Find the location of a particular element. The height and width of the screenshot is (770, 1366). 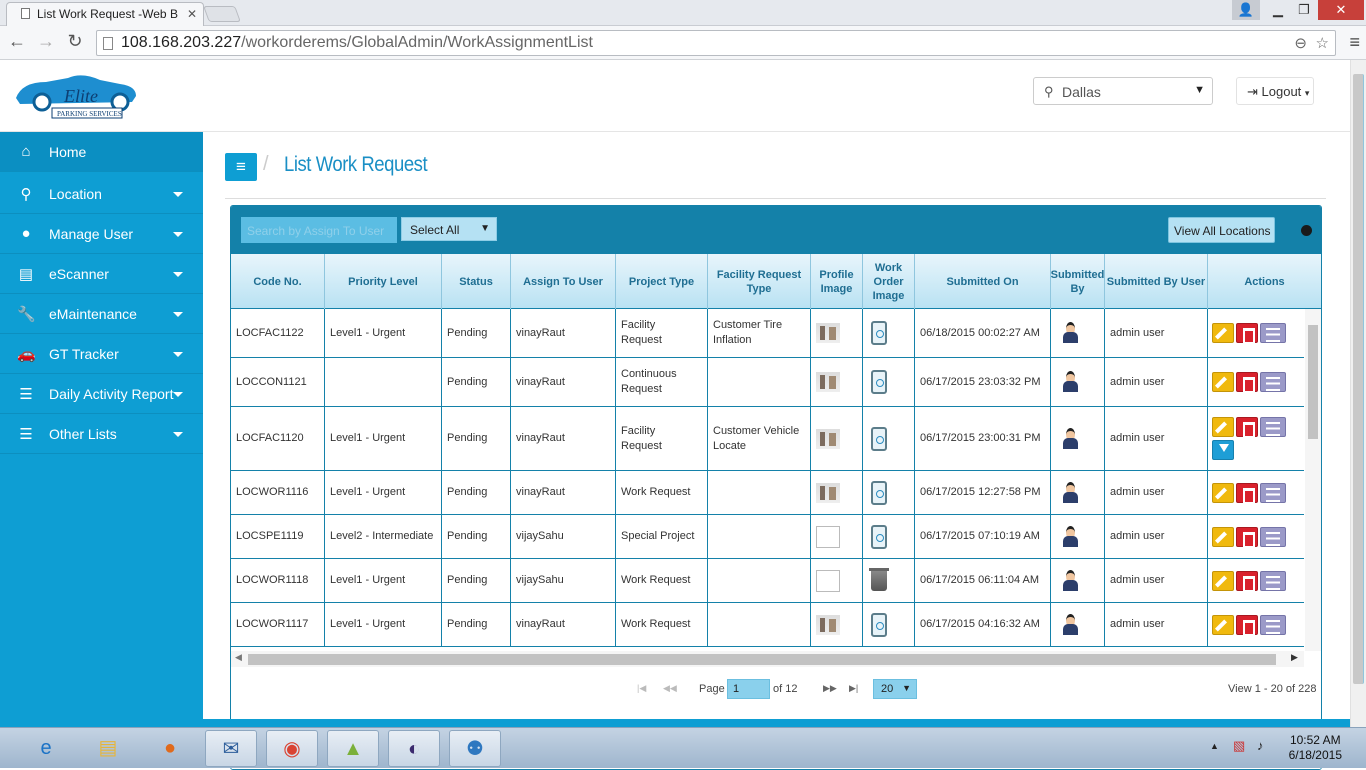

menu-toggle-button: ≡ is located at coordinates (241, 167).